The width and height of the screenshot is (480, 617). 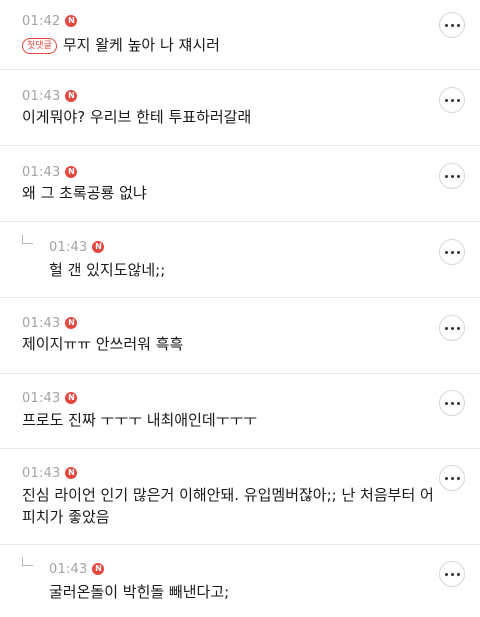 What do you see at coordinates (41, 21) in the screenshot?
I see `comment-time: 01:42` at bounding box center [41, 21].